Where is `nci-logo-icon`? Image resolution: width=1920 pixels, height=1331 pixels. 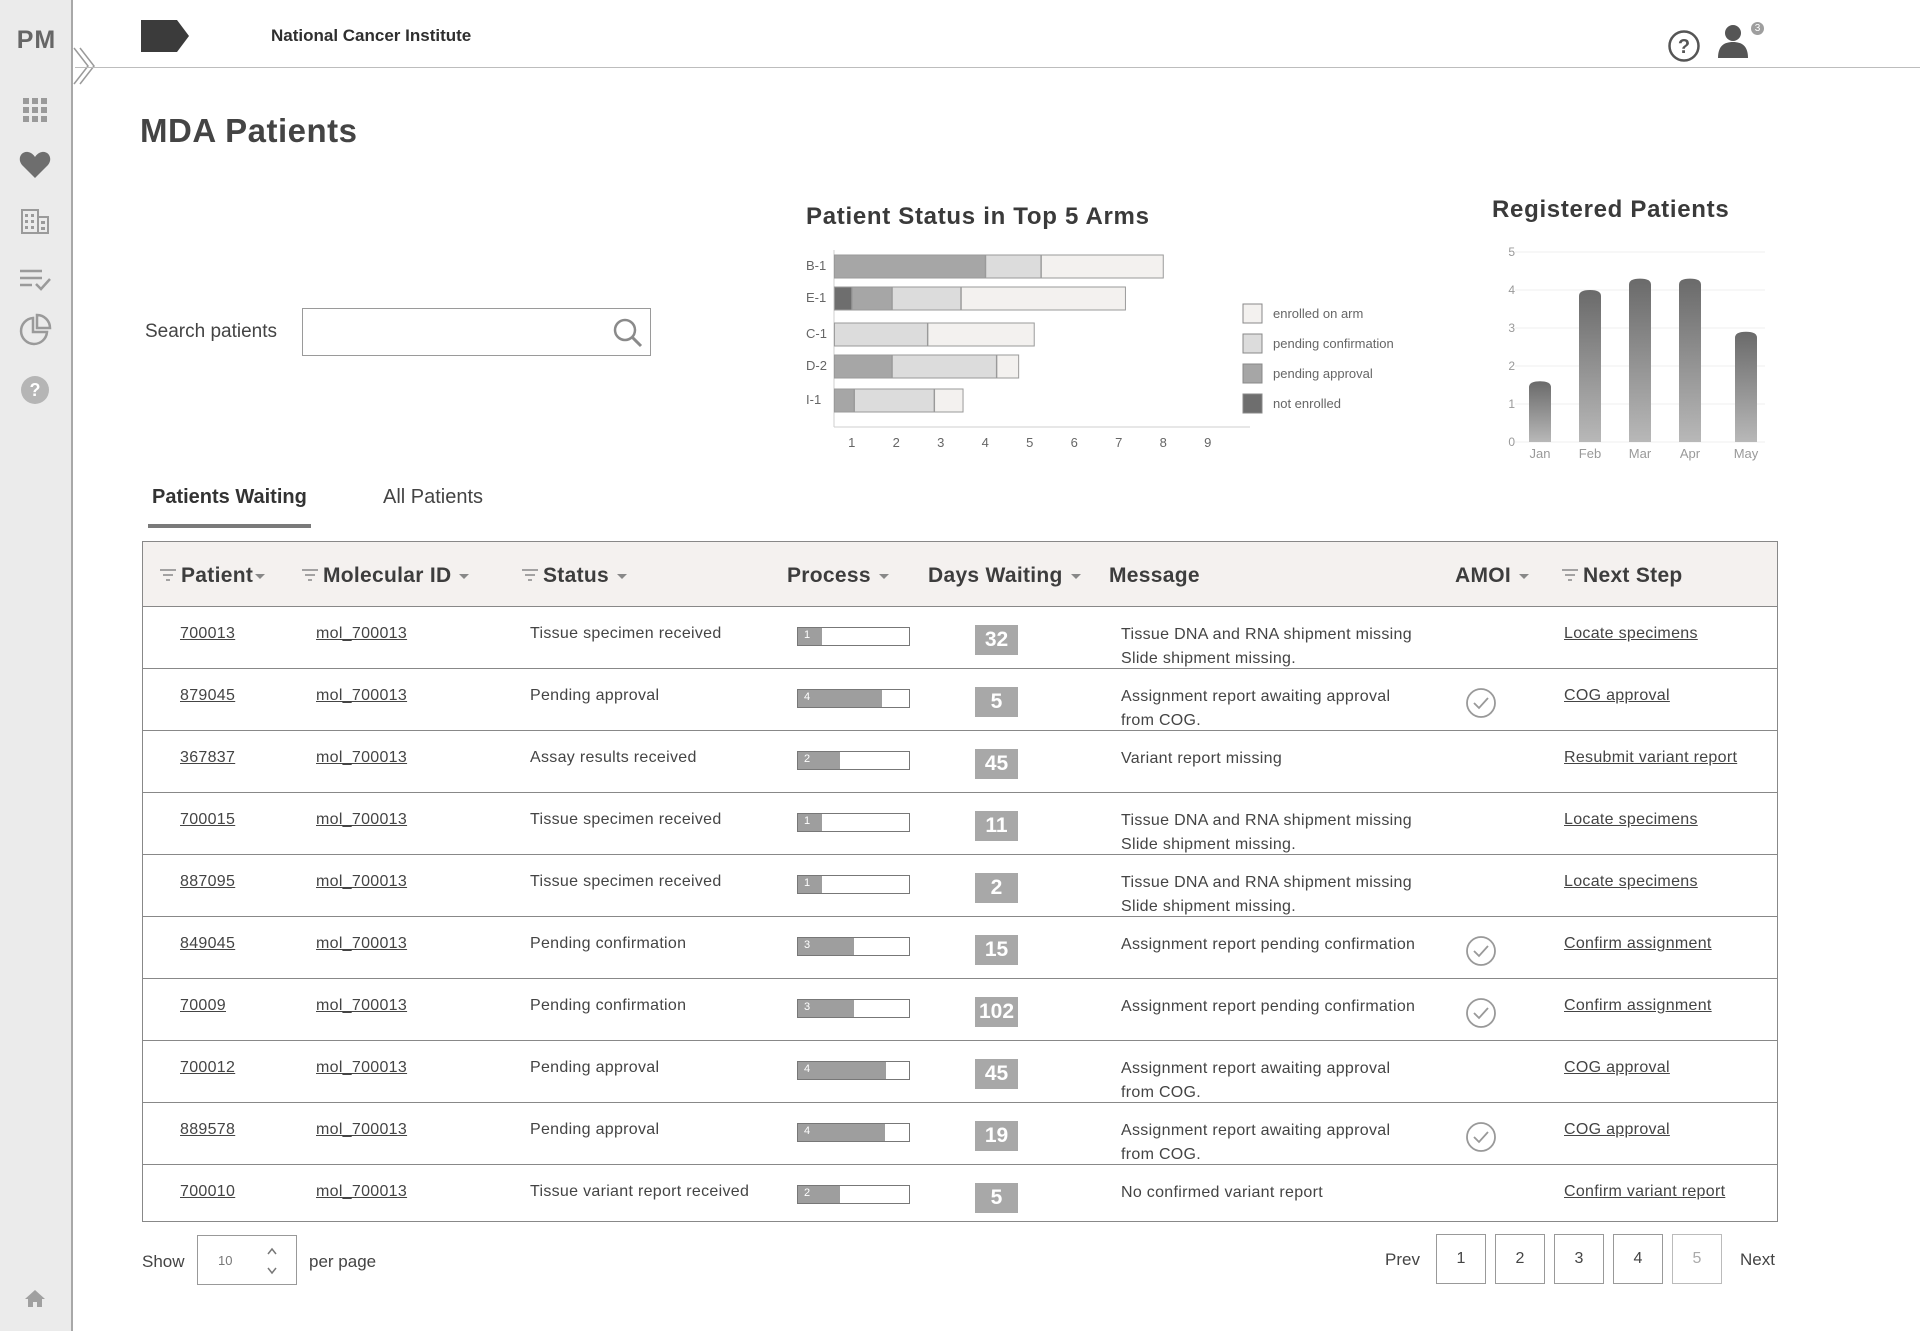
nci-logo-icon is located at coordinates (165, 38).